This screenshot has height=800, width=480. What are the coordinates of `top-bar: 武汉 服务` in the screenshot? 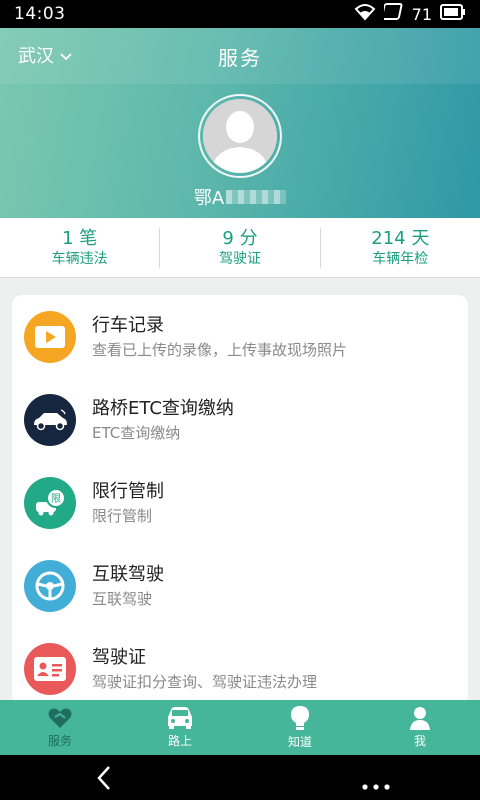 It's located at (240, 56).